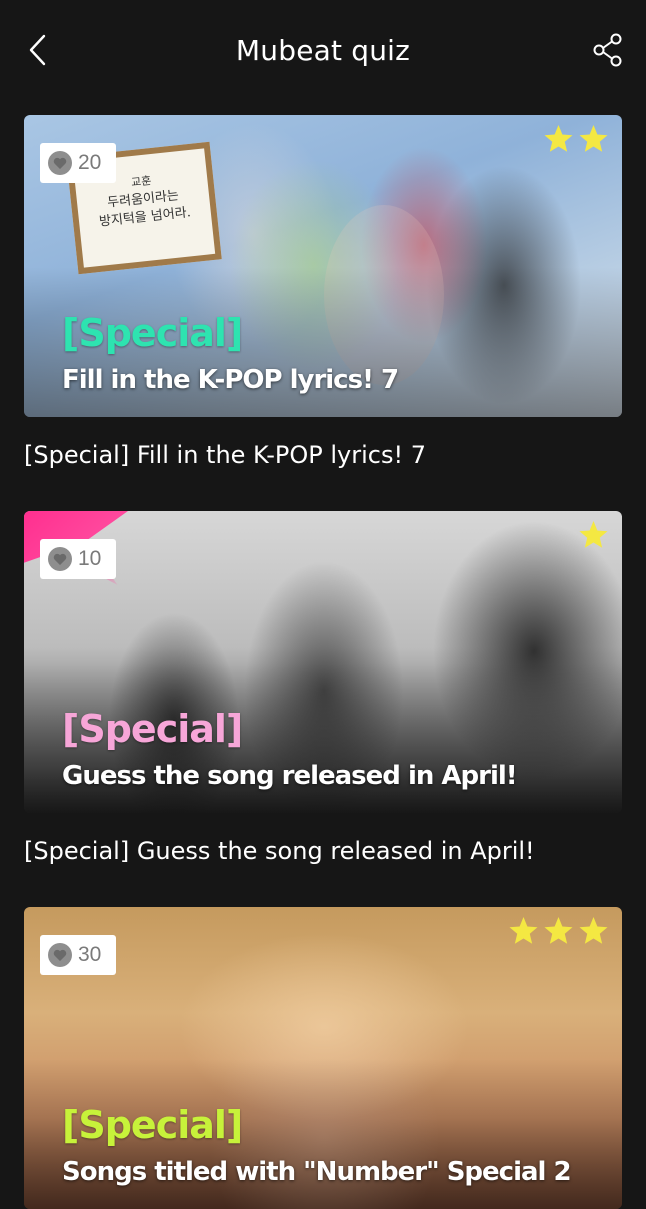 The height and width of the screenshot is (1209, 646). Describe the element at coordinates (323, 455) in the screenshot. I see `quiz-title: [Special] Fill in the K-POP lyrics! 7` at that location.